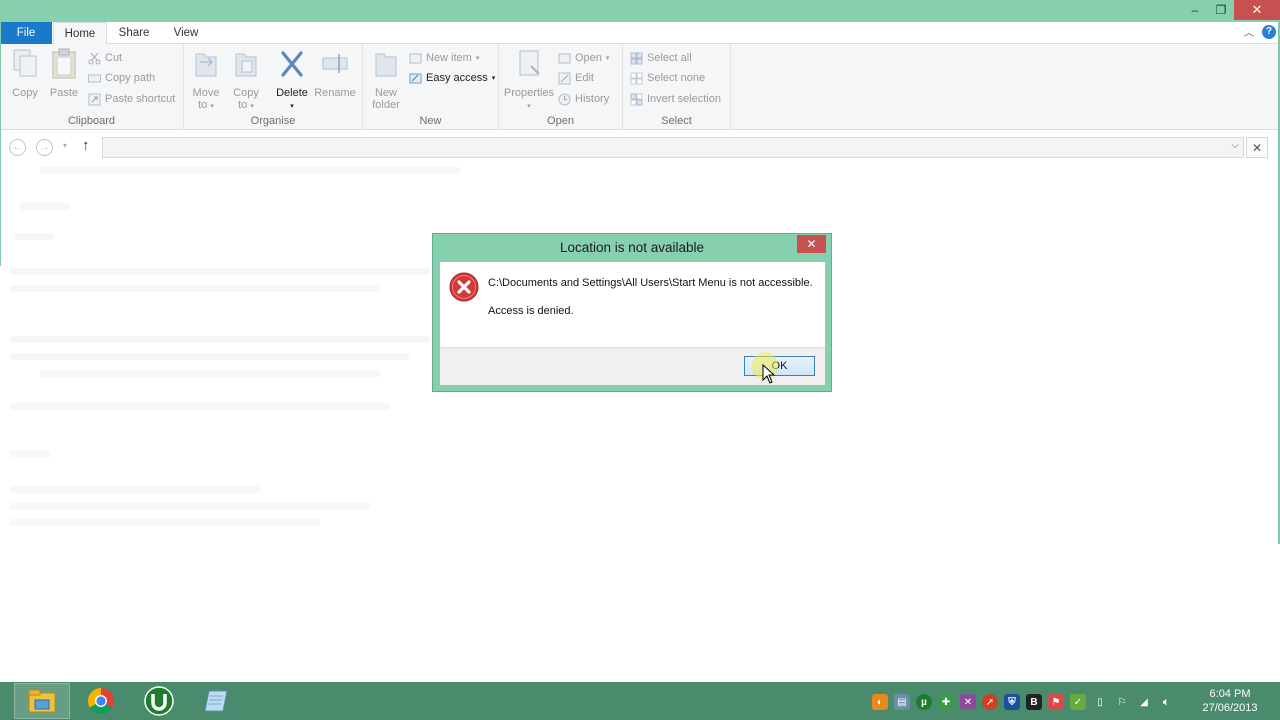  Describe the element at coordinates (968, 702) in the screenshot. I see `tray-nvidia-icon: ✕` at that location.